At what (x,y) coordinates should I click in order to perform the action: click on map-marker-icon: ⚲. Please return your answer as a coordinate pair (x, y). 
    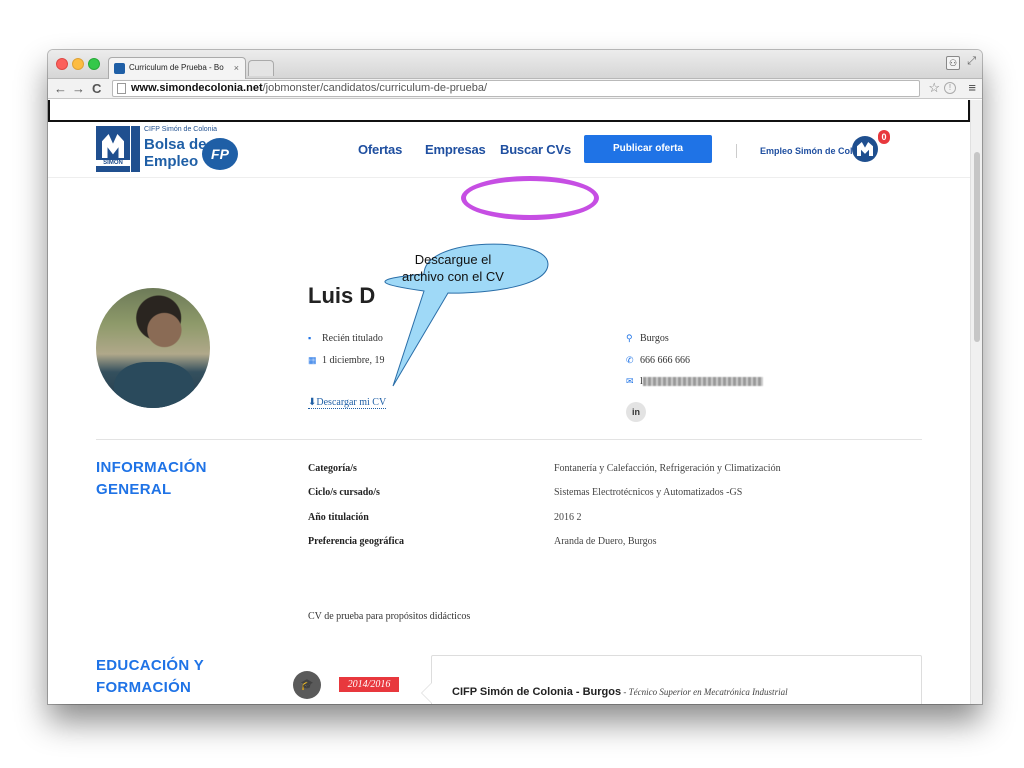
    Looking at the image, I should click on (629, 338).